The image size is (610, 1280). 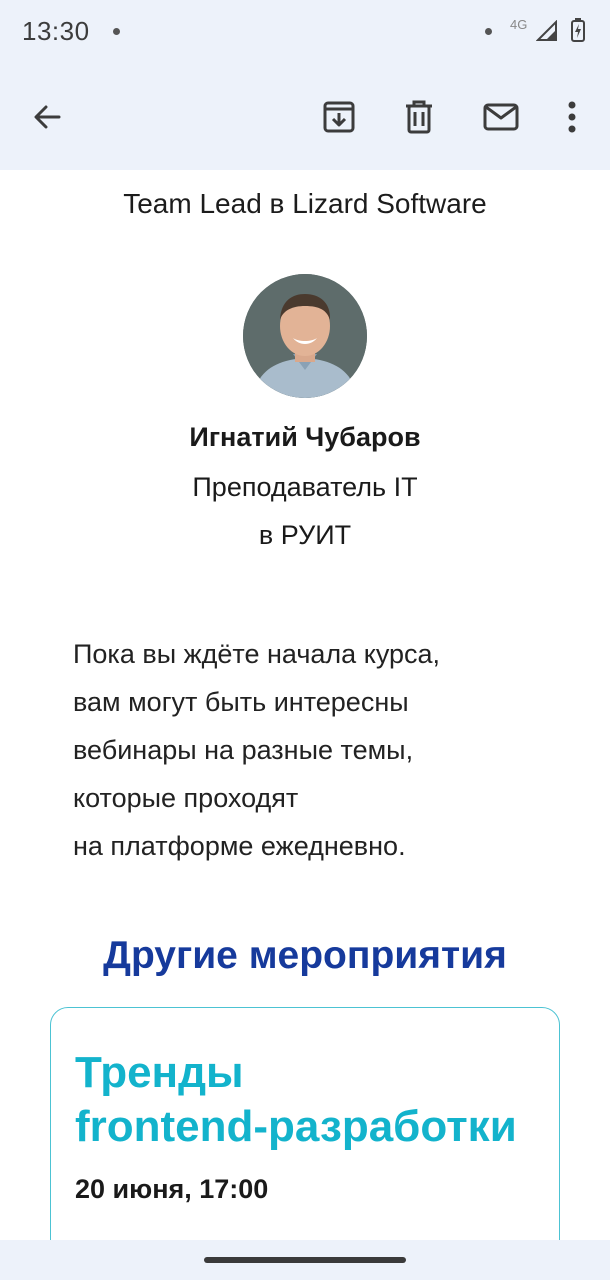 I want to click on teacher-avatar, so click(x=305, y=336).